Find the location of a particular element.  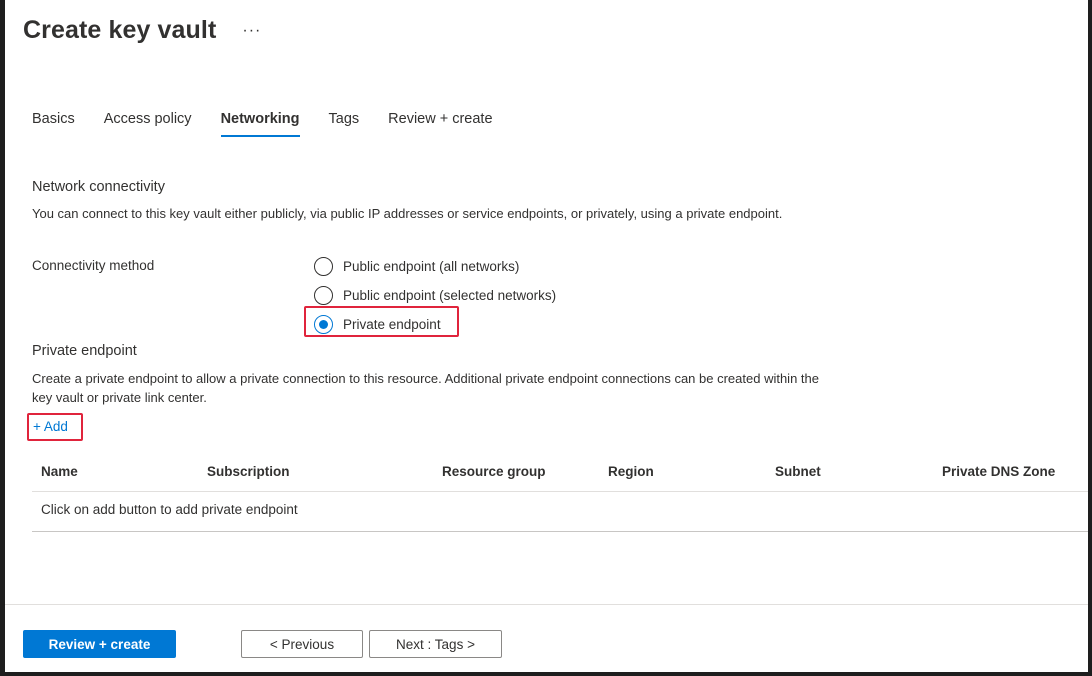

next-tags-button: Next : Tags > is located at coordinates (435, 644).